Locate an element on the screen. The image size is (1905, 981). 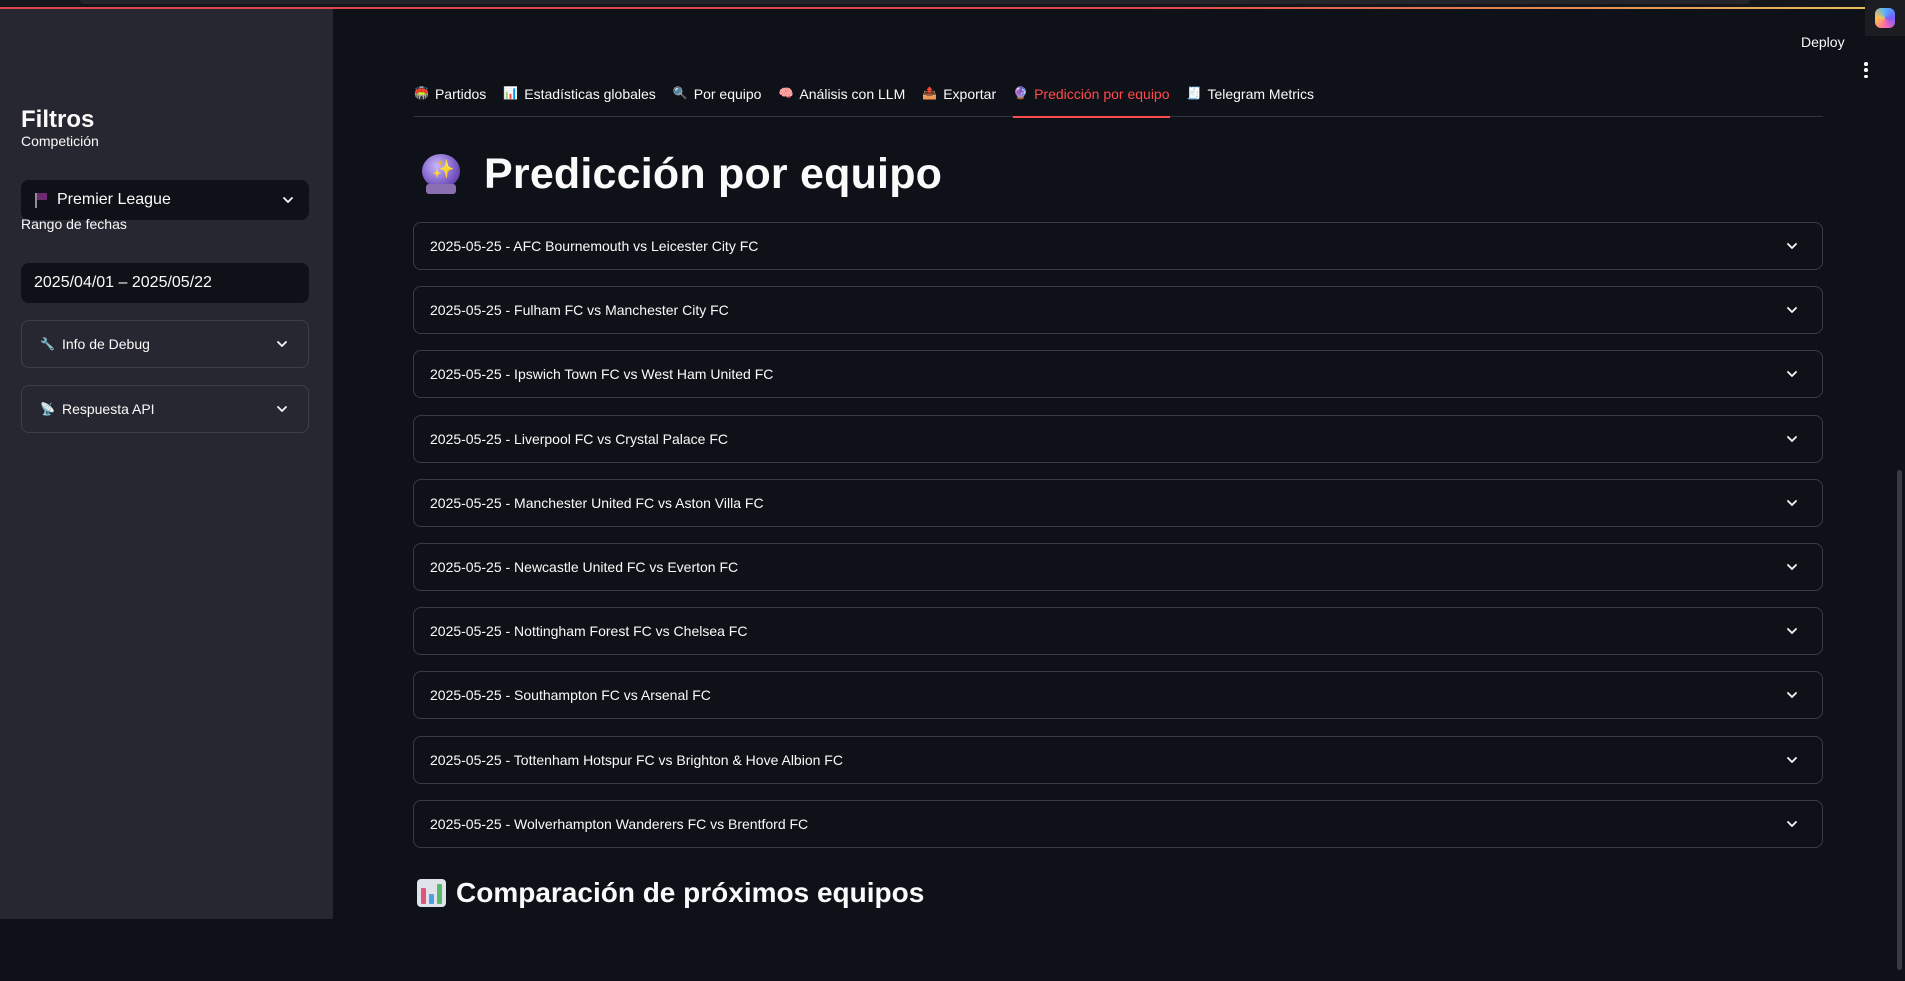
tab-estadisticas-globales: 📊 Estadísticas globales is located at coordinates (579, 100).